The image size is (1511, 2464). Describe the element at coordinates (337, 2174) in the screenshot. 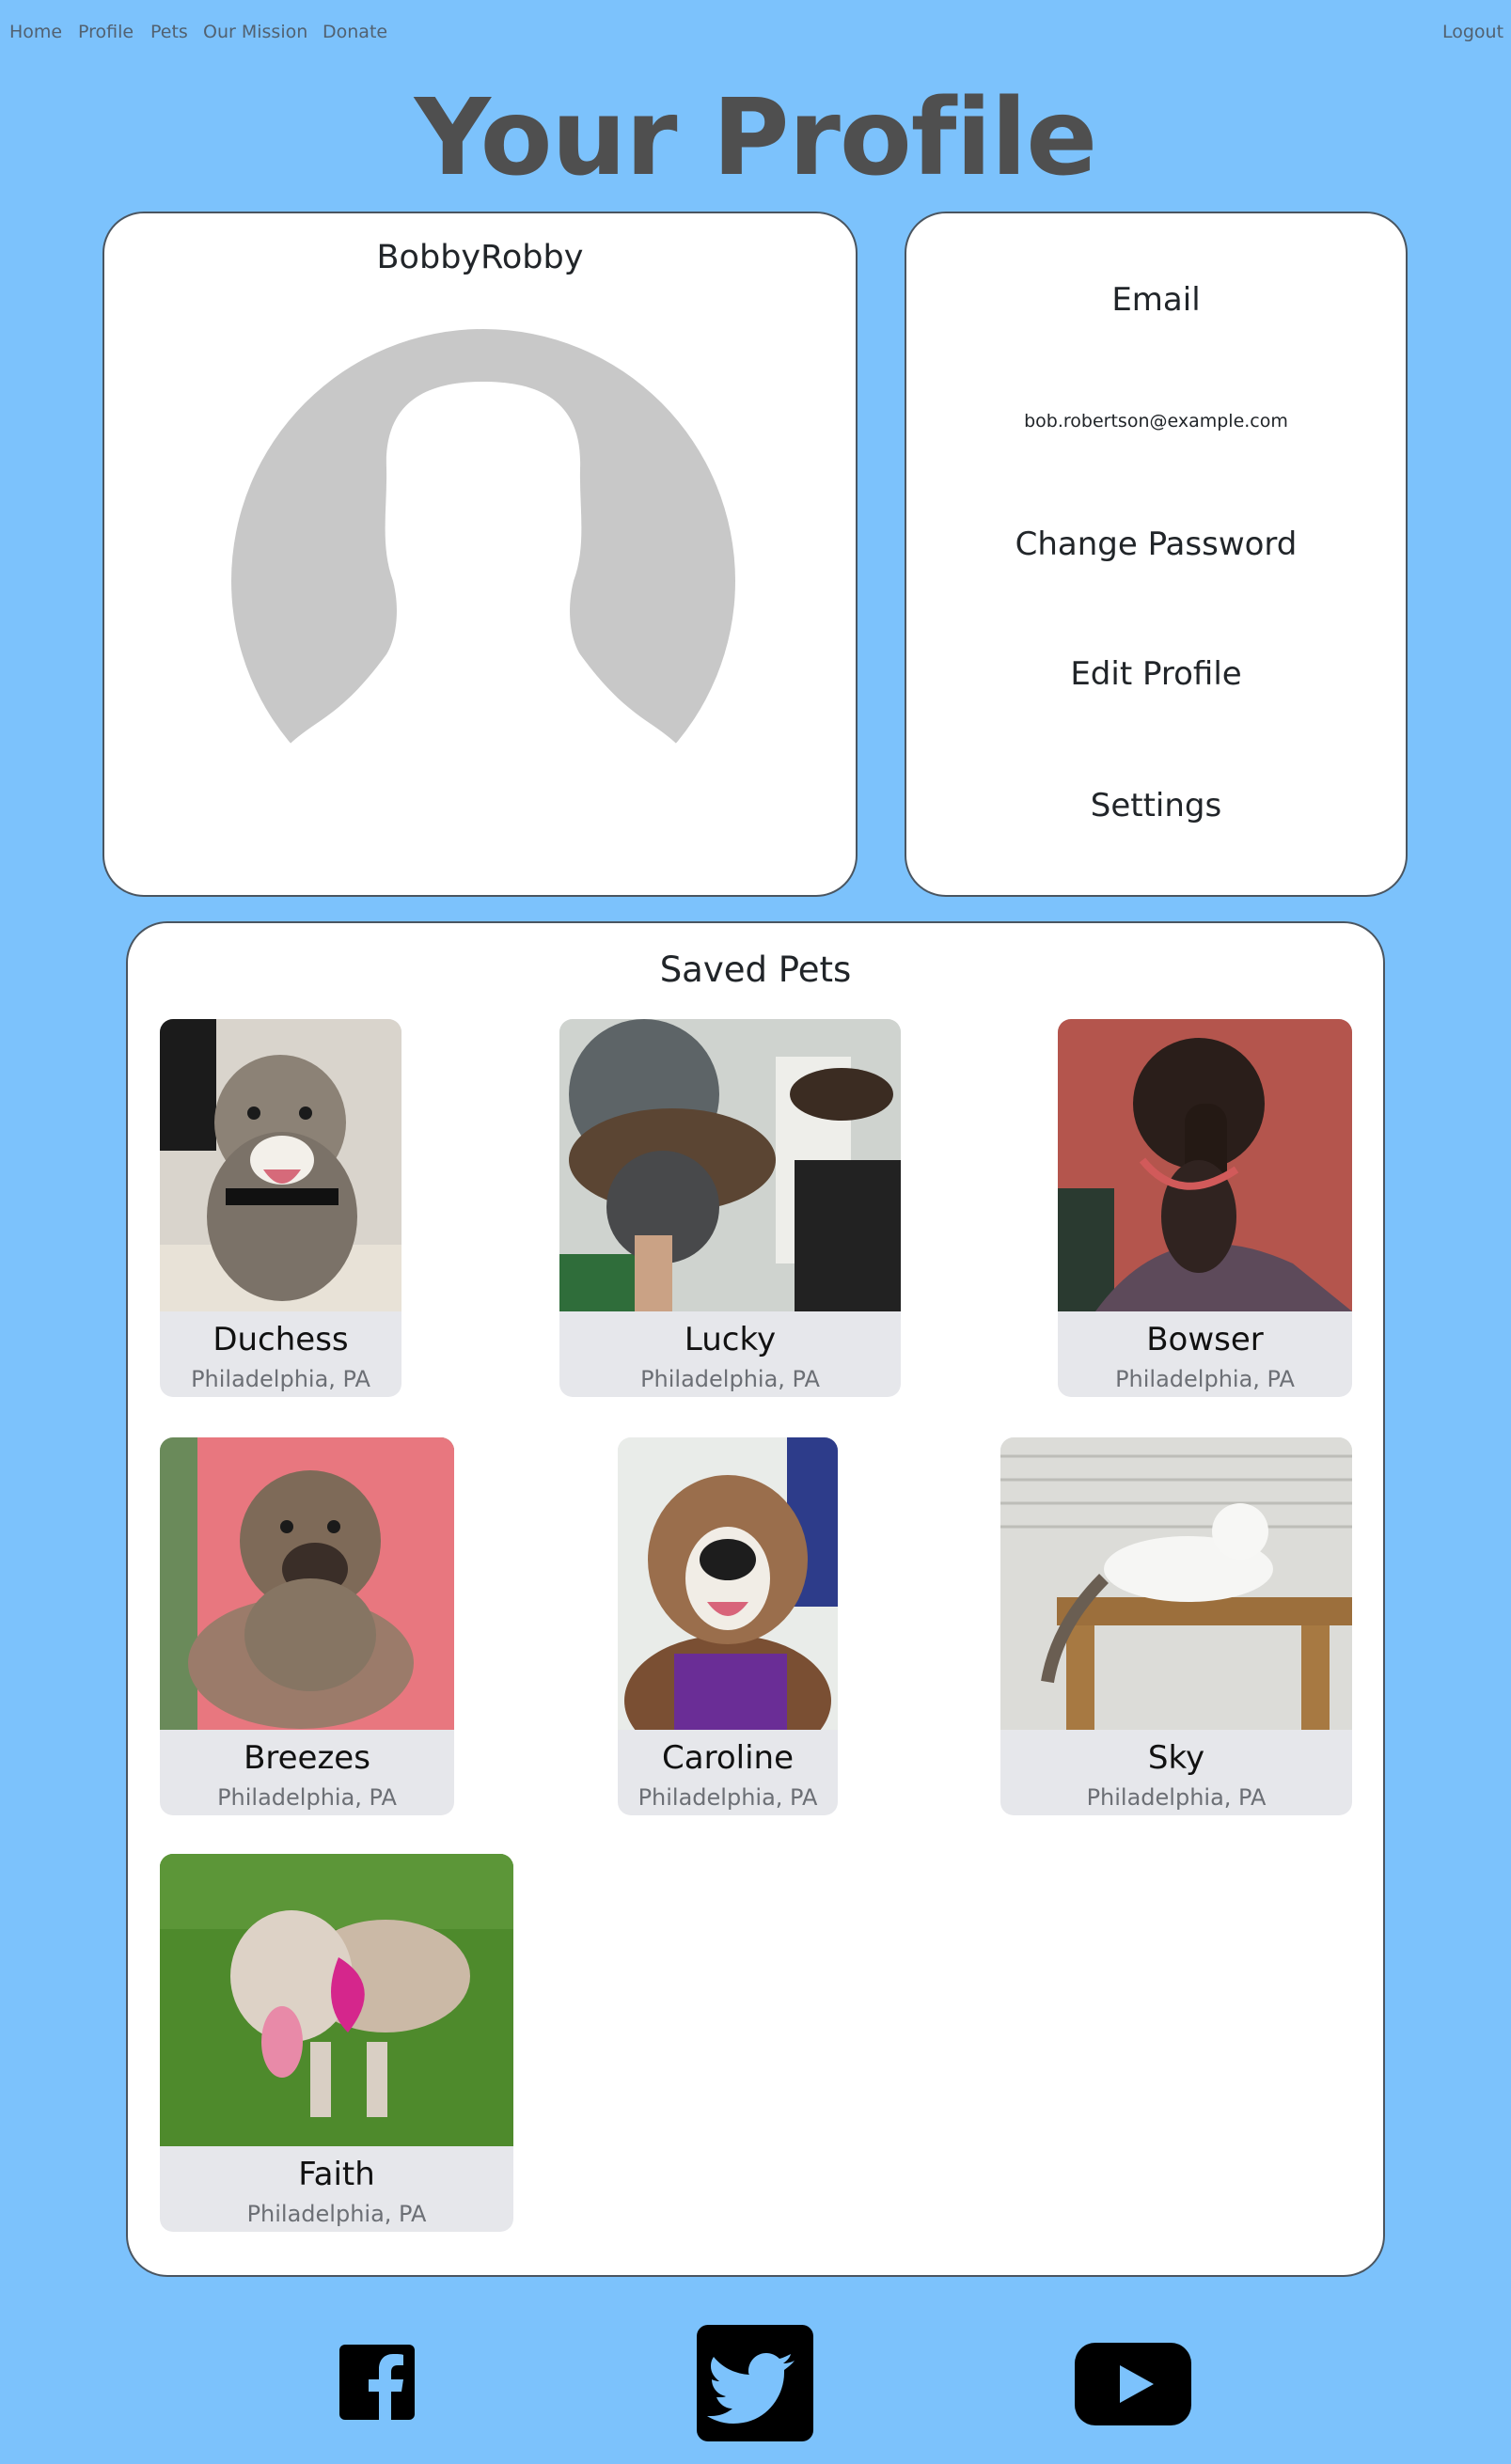

I see `pet-name: Faith` at that location.